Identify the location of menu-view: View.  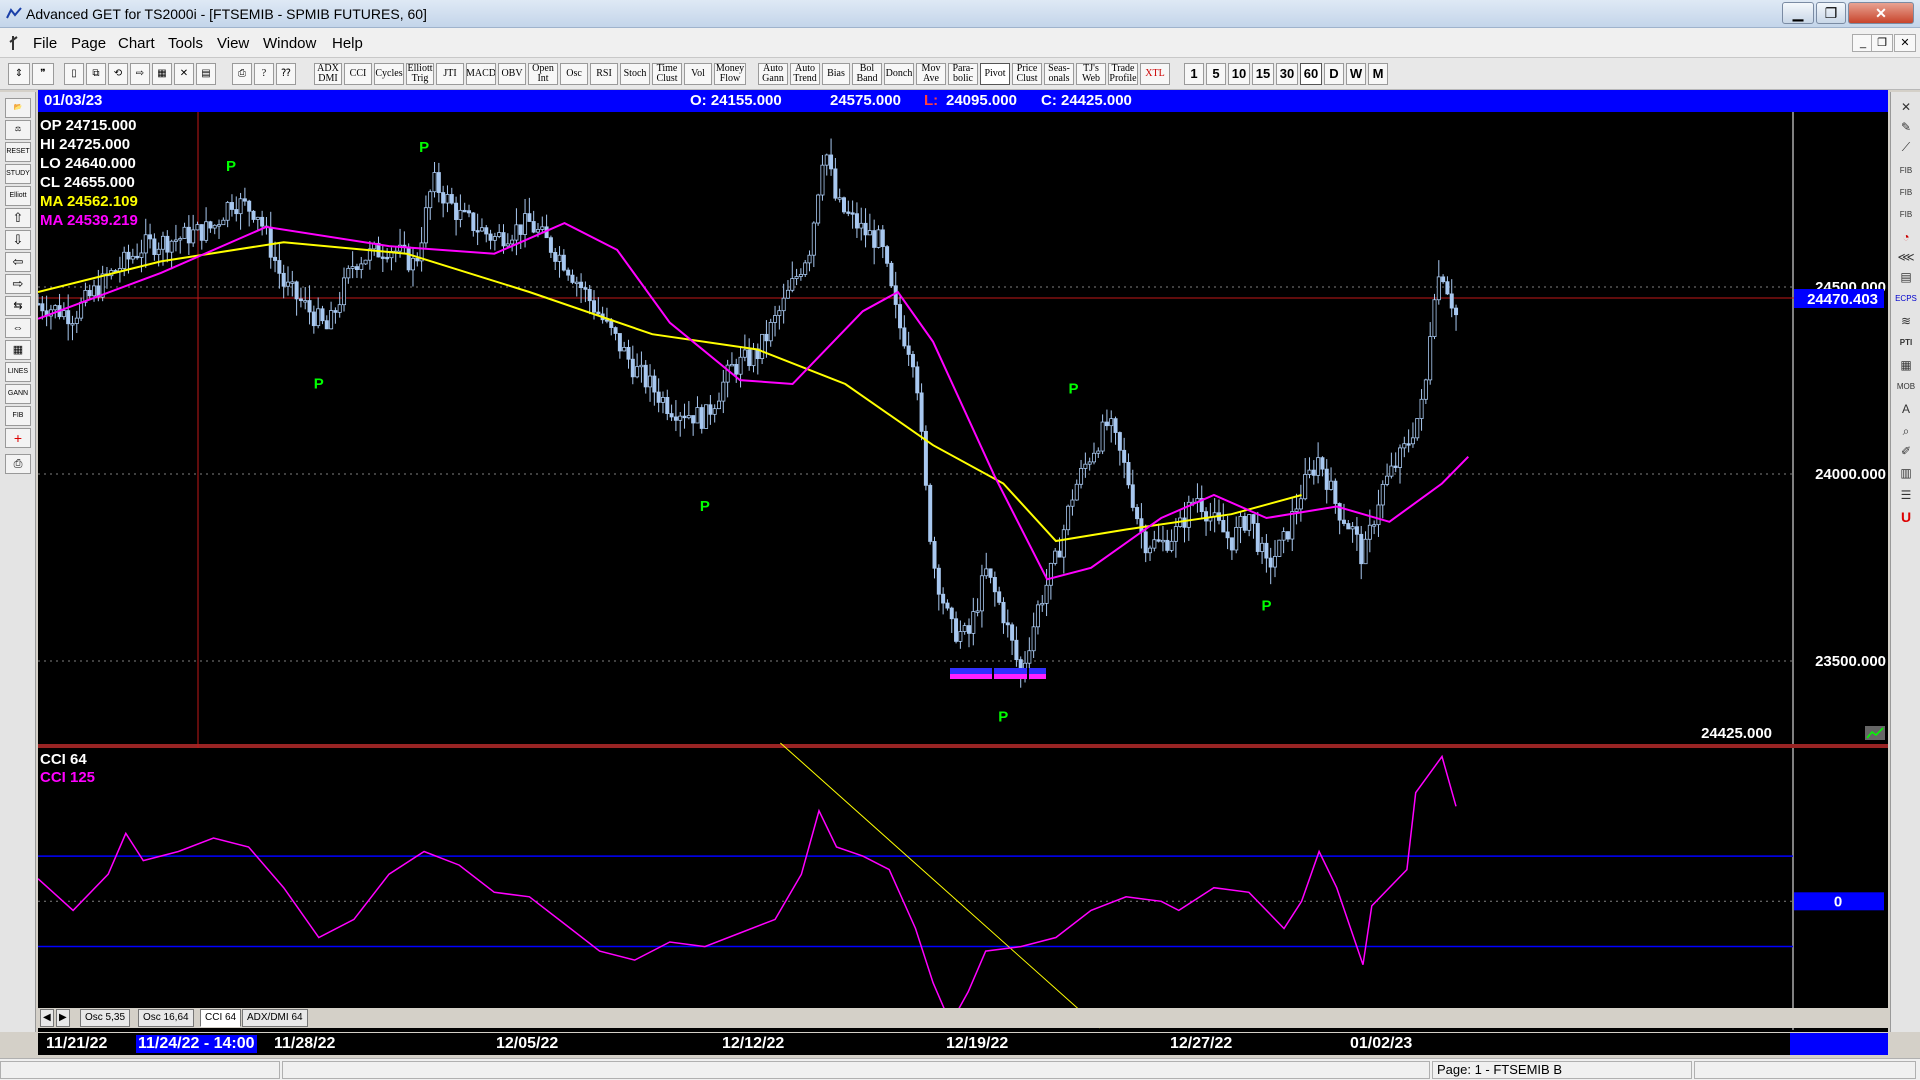
(233, 43).